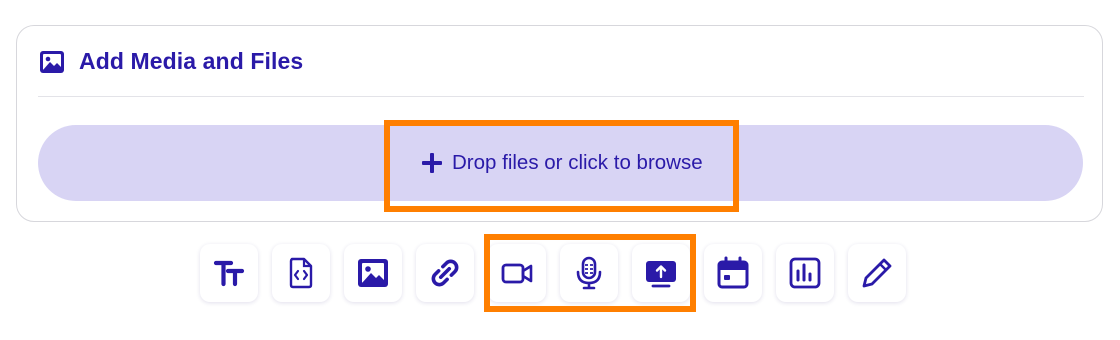 The image size is (1120, 340). I want to click on plus-icon, so click(432, 163).